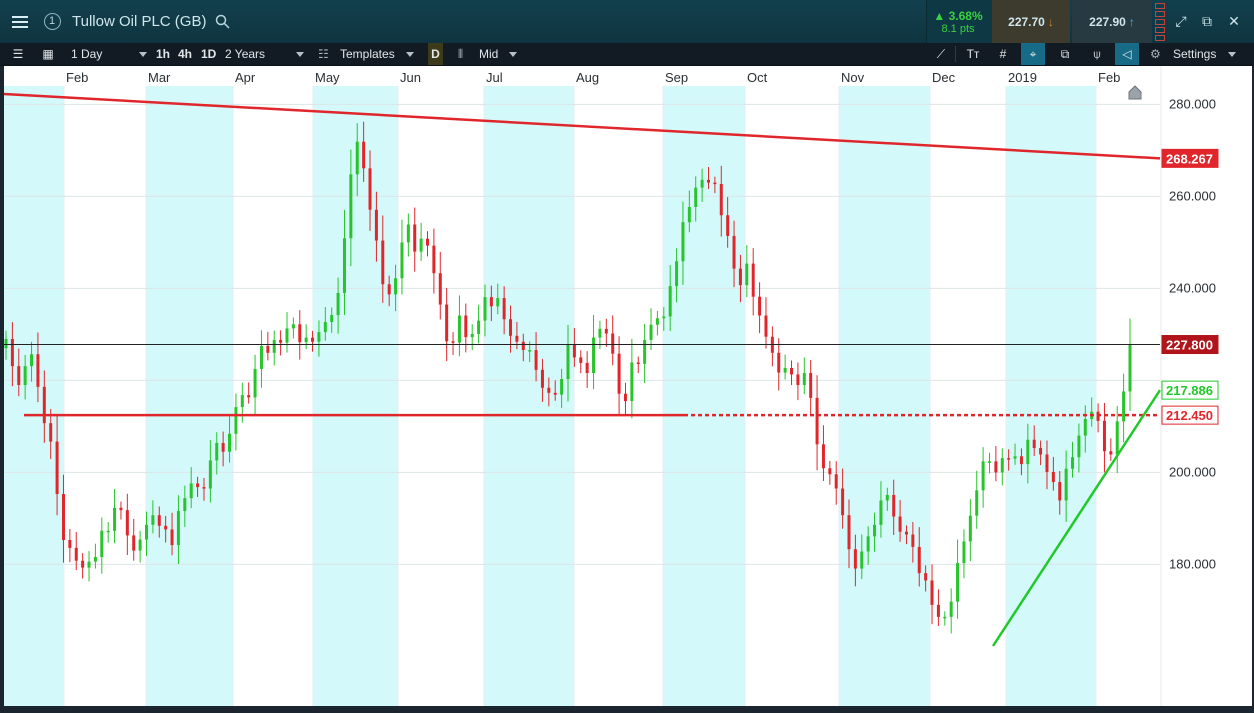 The height and width of the screenshot is (713, 1254). I want to click on interval-dropdown: 1 Day, so click(86, 54).